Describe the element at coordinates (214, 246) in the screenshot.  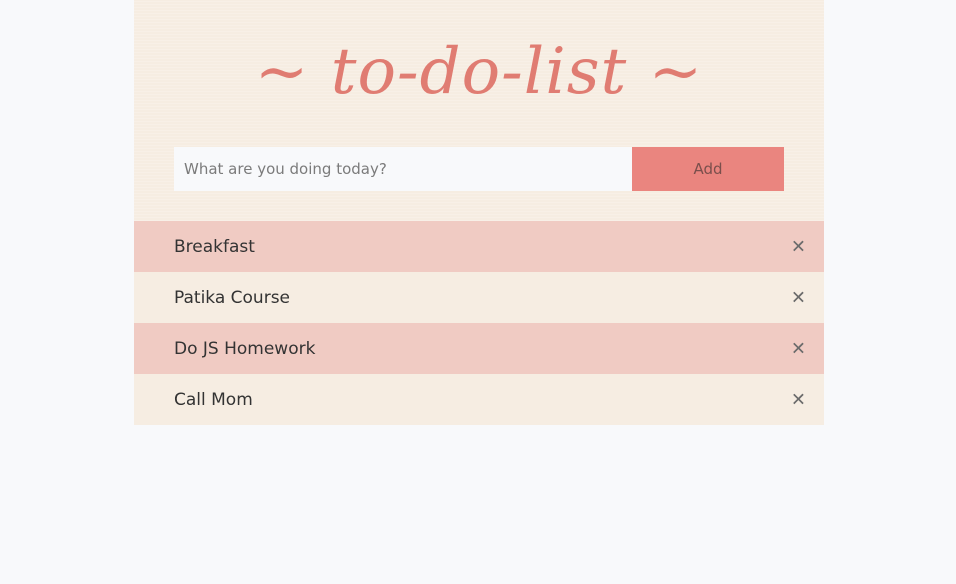
I see `task-label: Breakfast` at that location.